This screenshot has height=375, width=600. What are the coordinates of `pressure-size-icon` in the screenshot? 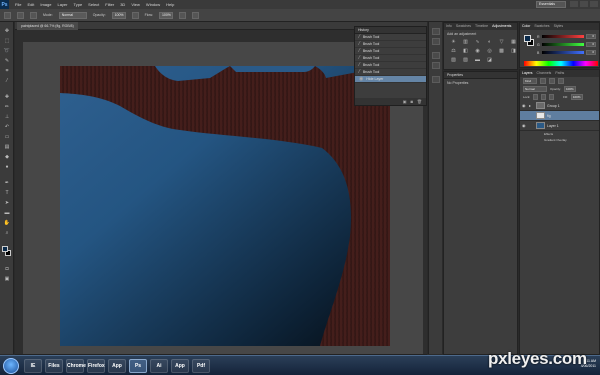 It's located at (195, 15).